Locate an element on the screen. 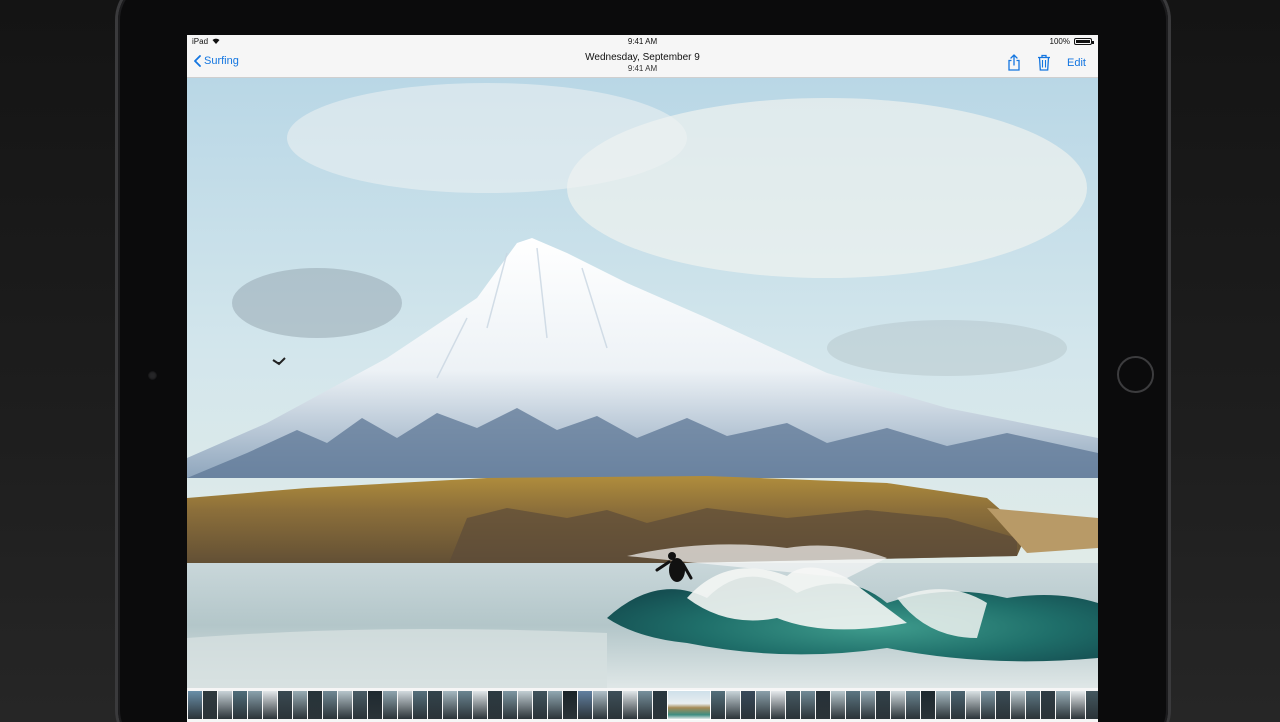 The image size is (1280, 722). status-time: 9:41 AM is located at coordinates (642, 41).